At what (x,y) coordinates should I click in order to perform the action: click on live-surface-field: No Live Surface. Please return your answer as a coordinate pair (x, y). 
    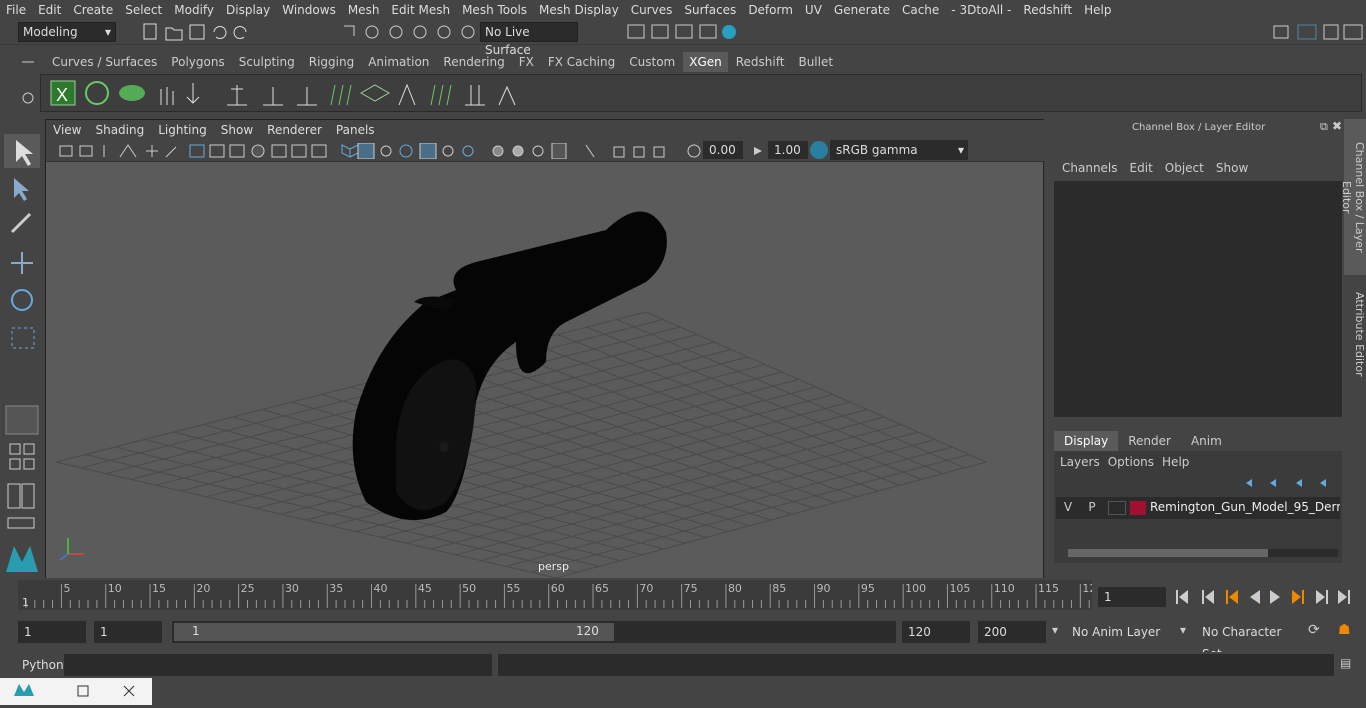
    Looking at the image, I should click on (529, 39).